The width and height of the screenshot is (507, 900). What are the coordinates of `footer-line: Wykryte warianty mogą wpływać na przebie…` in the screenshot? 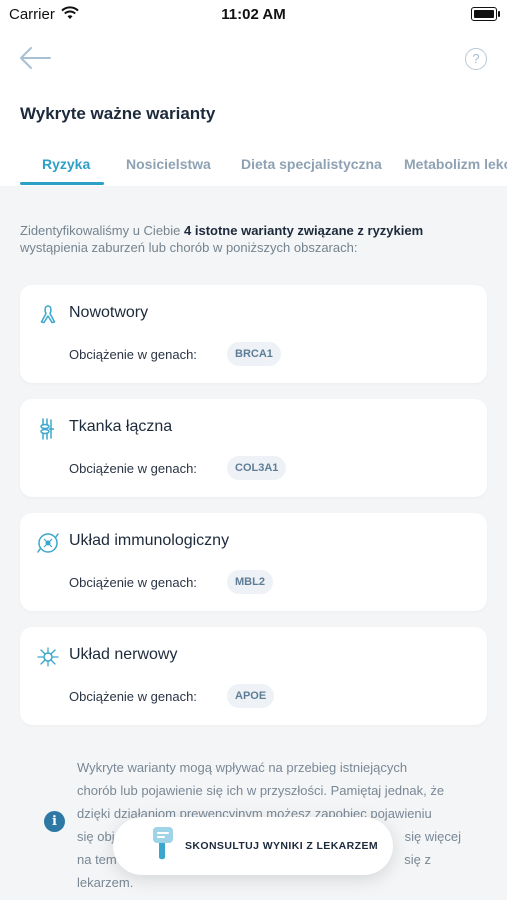 It's located at (242, 767).